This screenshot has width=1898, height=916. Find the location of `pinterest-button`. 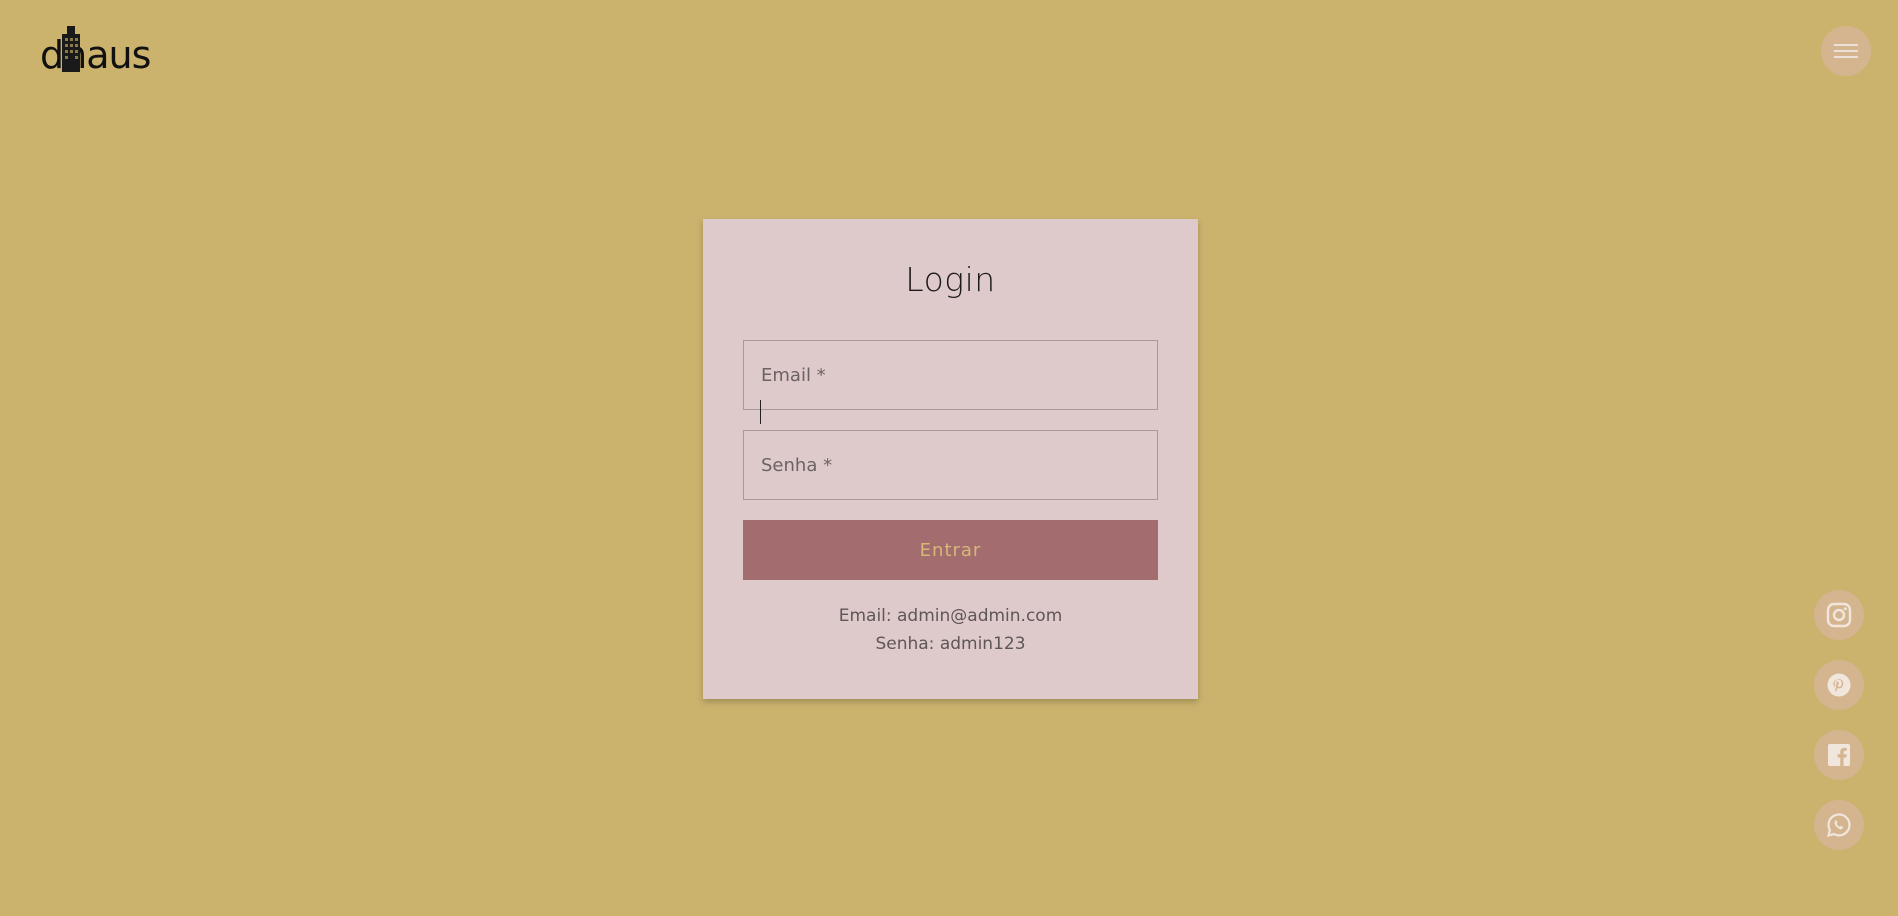

pinterest-button is located at coordinates (1839, 685).